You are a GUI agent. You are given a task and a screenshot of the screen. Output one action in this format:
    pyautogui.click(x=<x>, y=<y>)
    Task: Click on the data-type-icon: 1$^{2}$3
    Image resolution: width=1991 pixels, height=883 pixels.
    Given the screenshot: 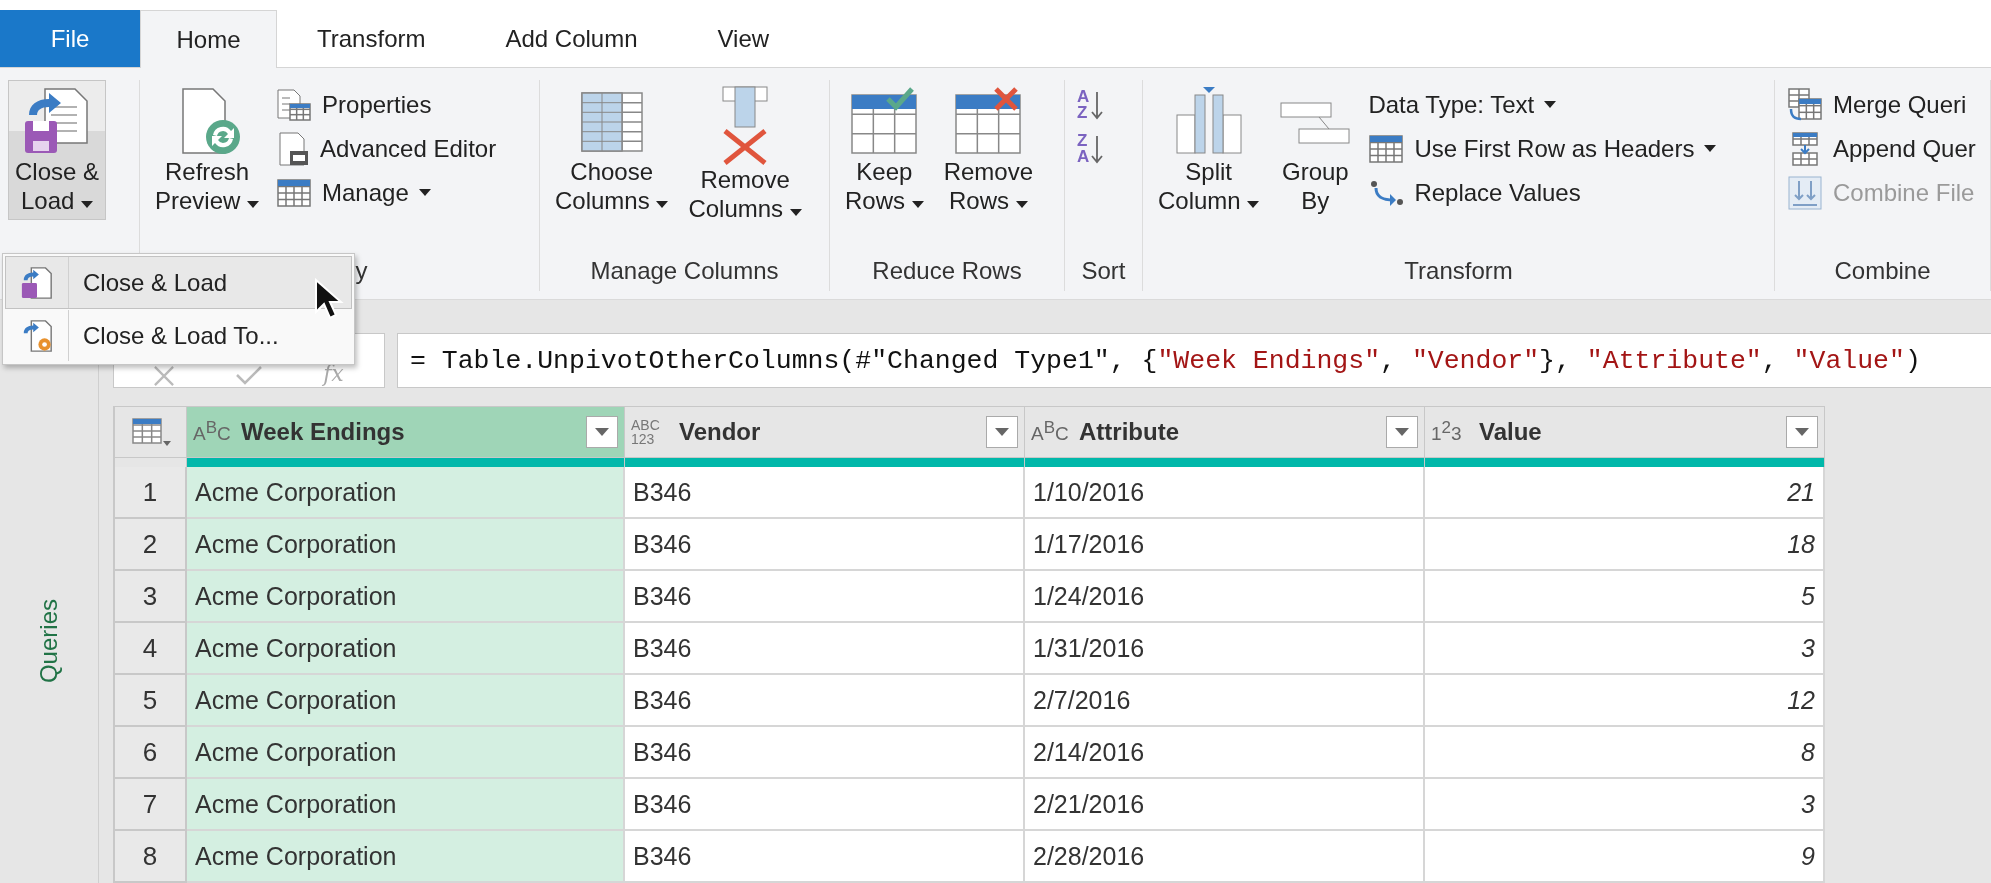 What is the action you would take?
    pyautogui.click(x=1450, y=432)
    